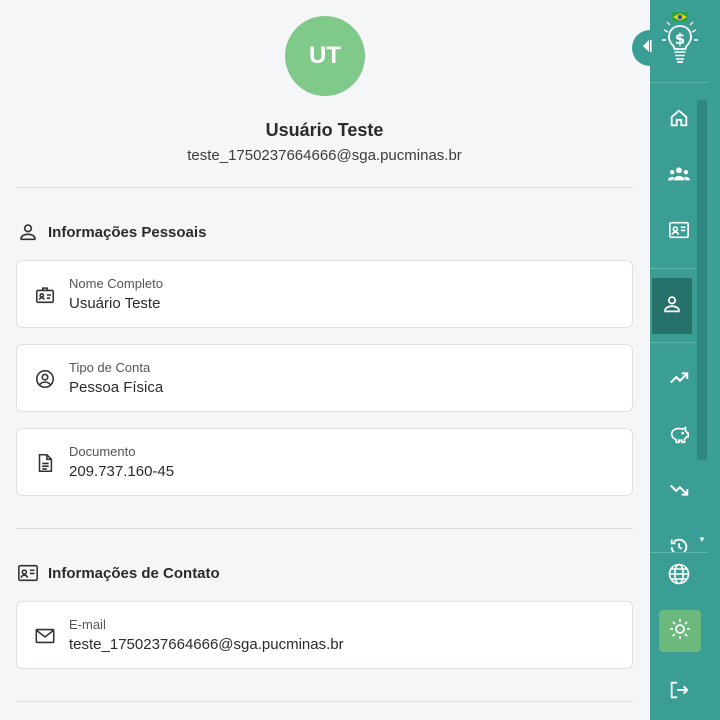  Describe the element at coordinates (702, 539) in the screenshot. I see `scroll-down-arrow-icon: ▼` at that location.